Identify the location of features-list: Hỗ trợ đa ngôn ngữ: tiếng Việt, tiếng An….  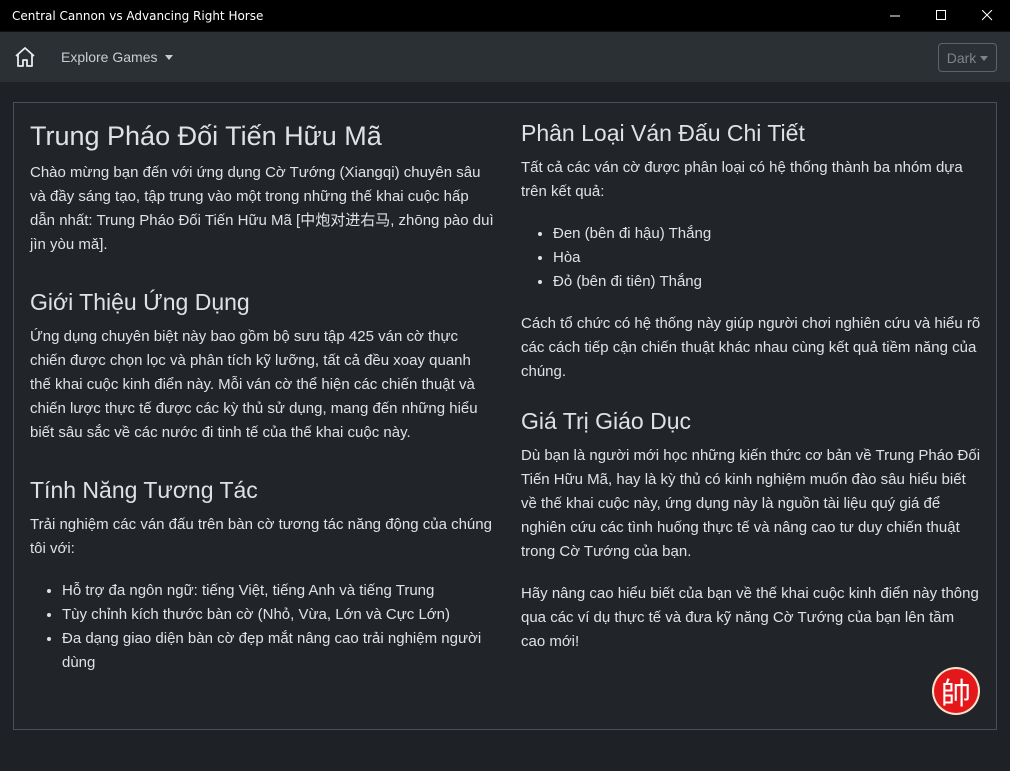
(262, 627).